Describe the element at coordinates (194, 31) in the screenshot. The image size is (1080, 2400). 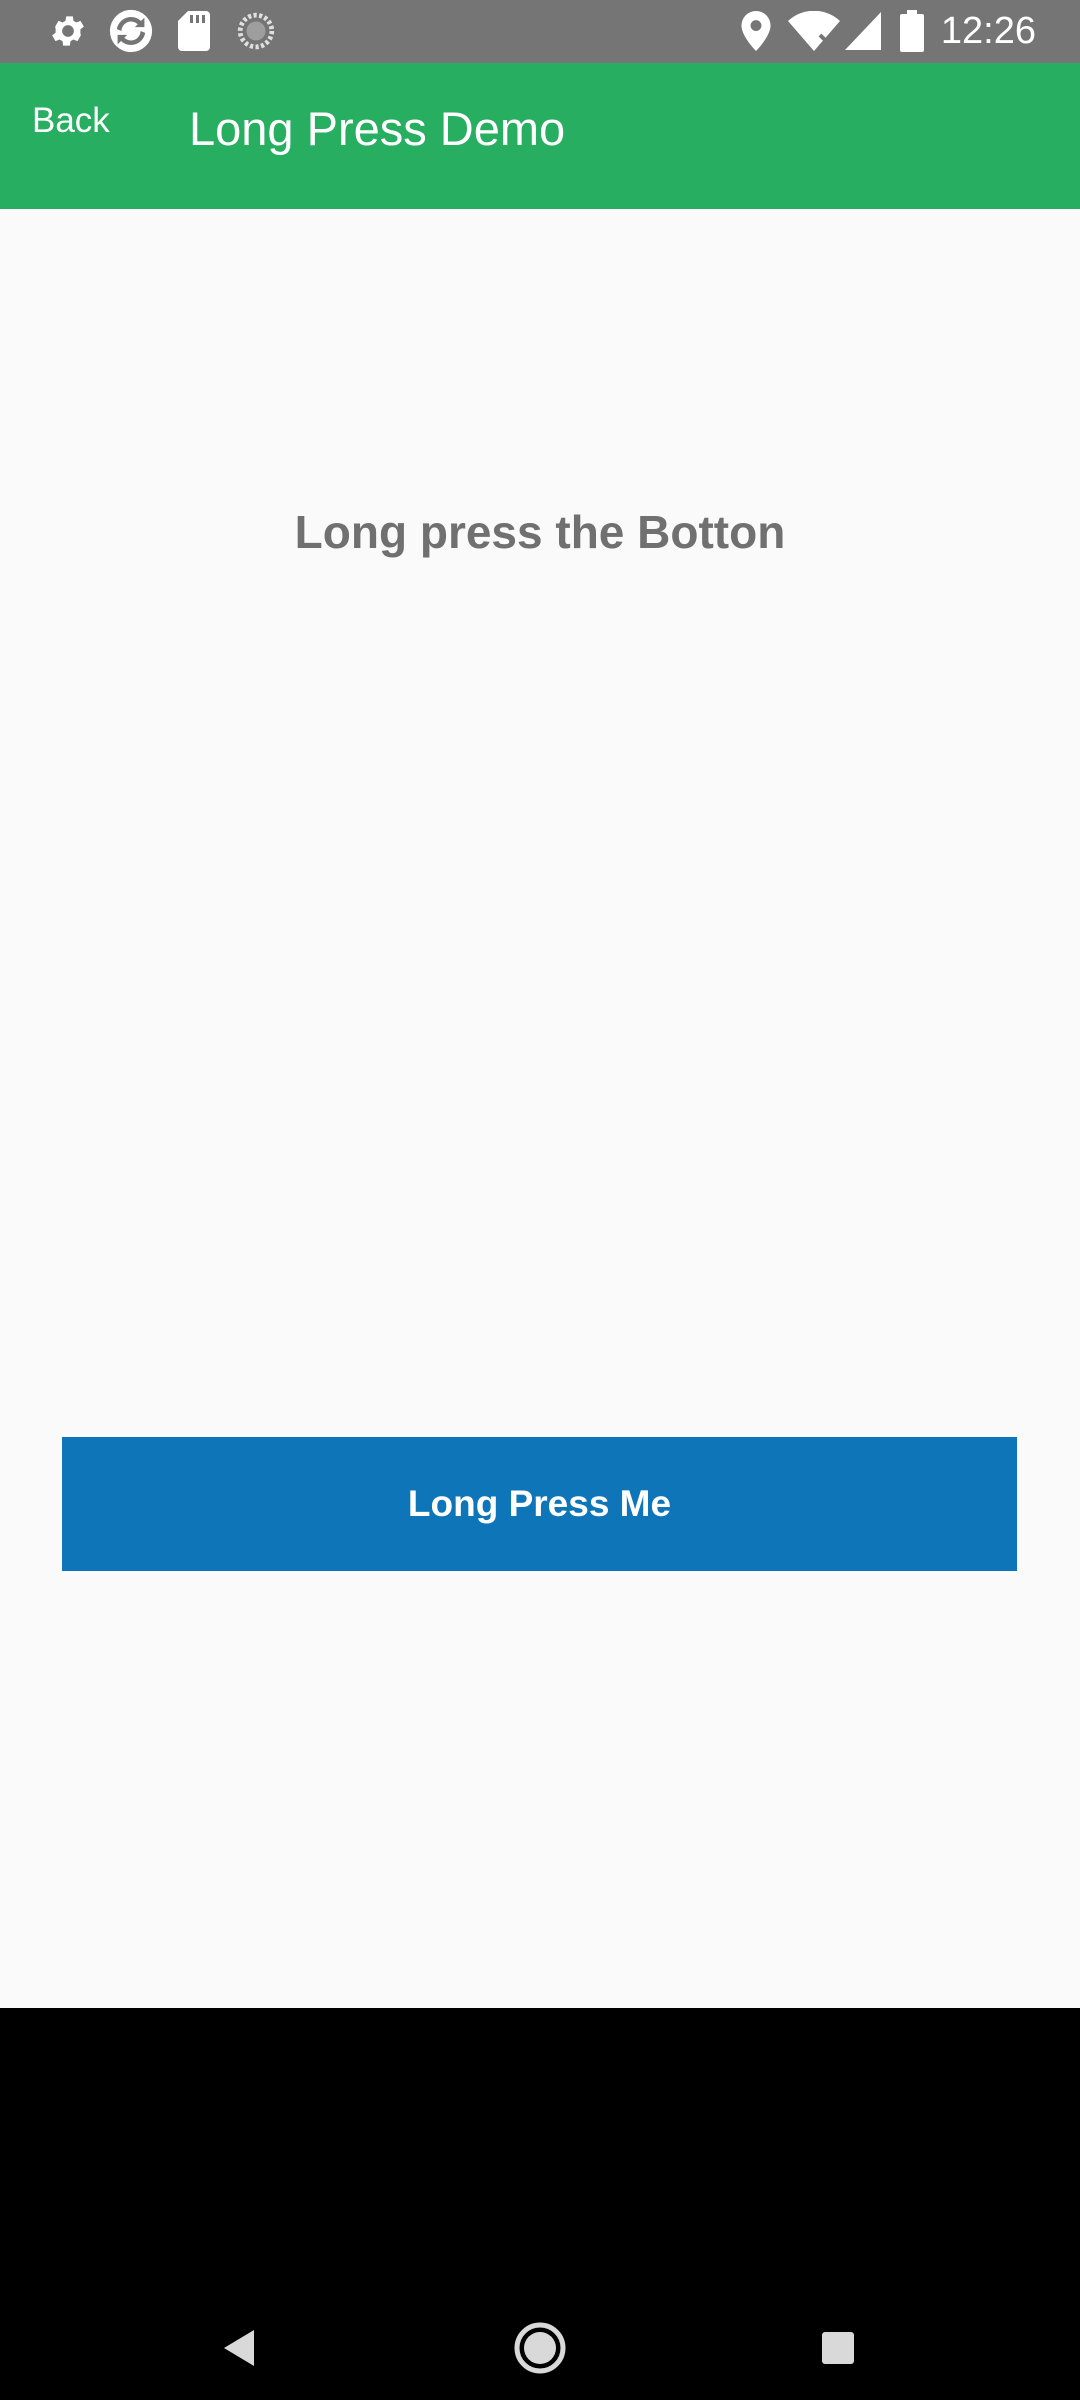
I see `sd-card-icon` at that location.